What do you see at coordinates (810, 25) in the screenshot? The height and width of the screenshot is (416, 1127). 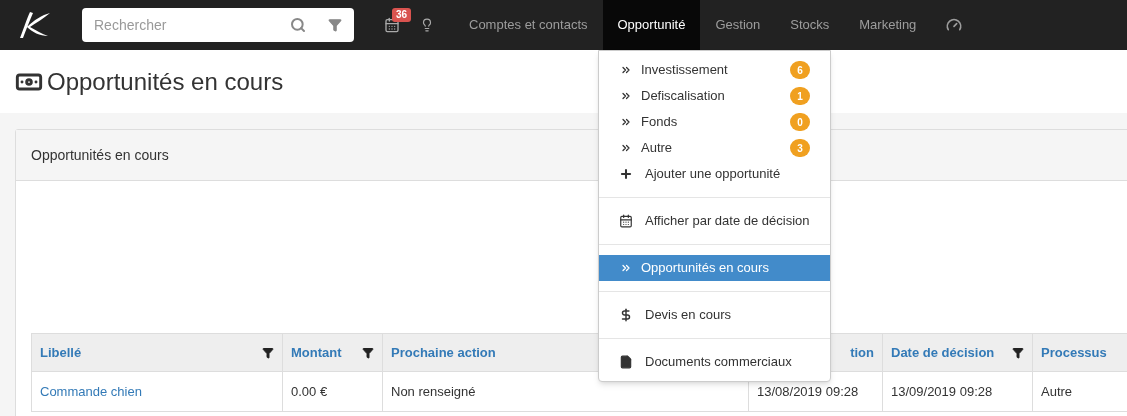 I see `nav-item: Stocks` at bounding box center [810, 25].